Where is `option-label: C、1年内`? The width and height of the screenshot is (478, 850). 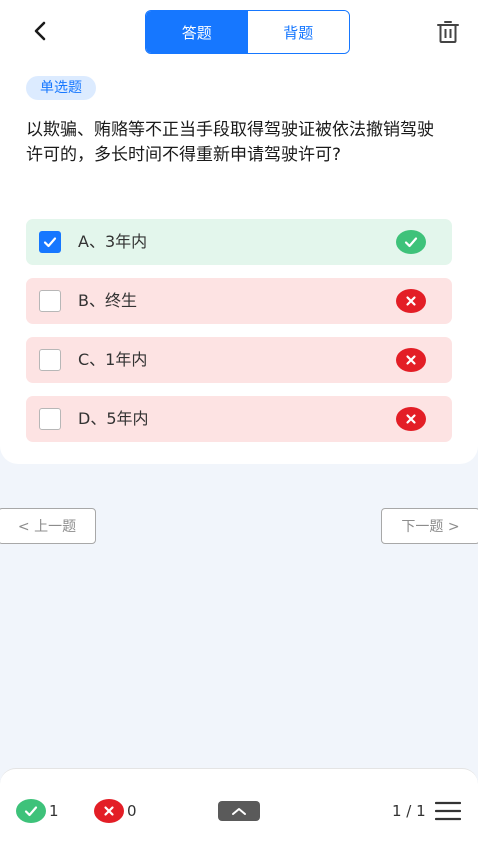
option-label: C、1年内 is located at coordinates (113, 359).